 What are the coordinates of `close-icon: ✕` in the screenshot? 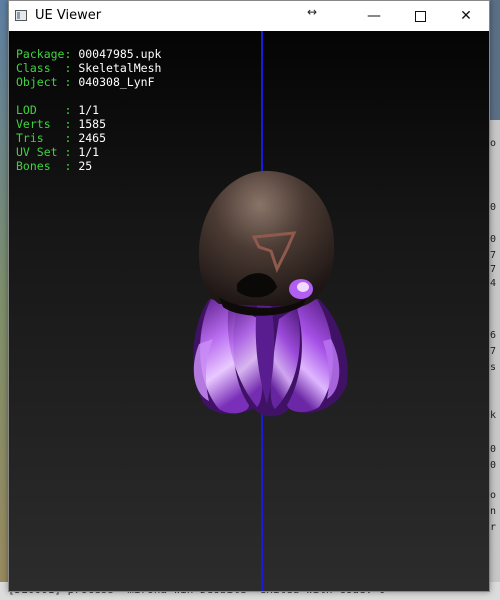 It's located at (466, 16).